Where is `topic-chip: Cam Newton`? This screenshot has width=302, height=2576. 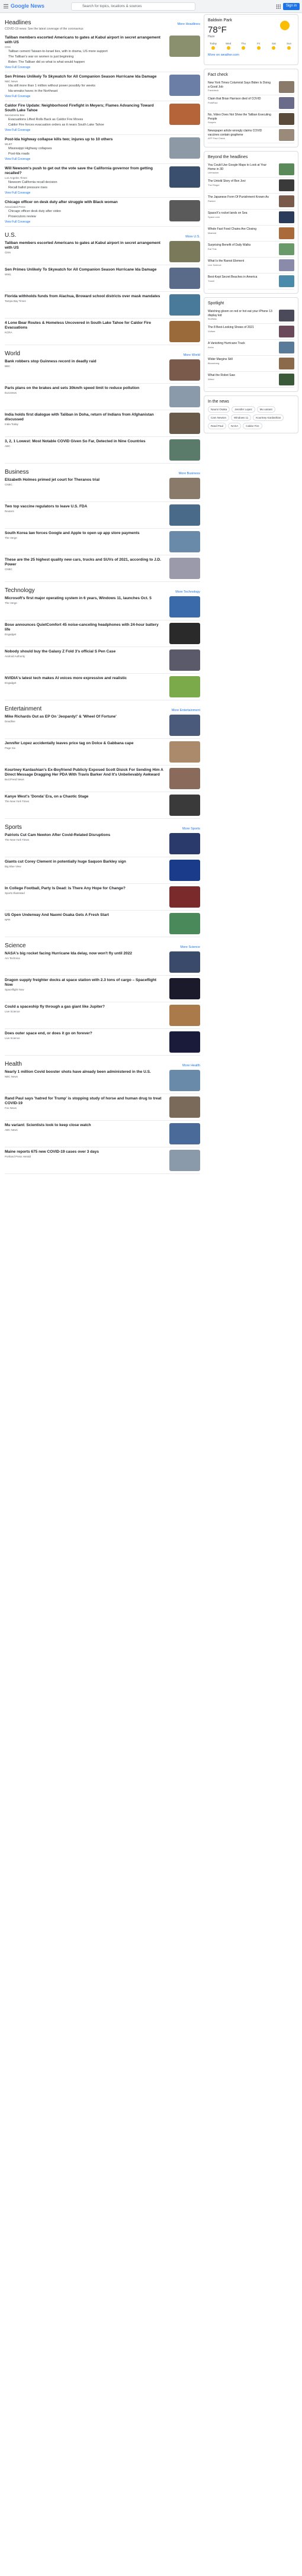 topic-chip: Cam Newton is located at coordinates (219, 418).